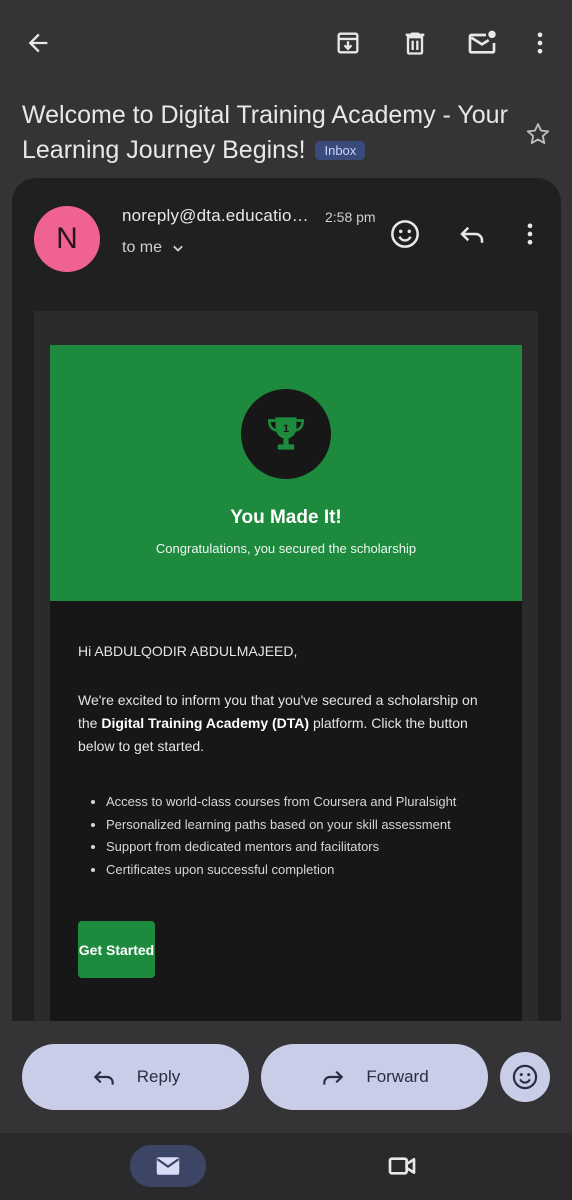 The width and height of the screenshot is (572, 1200). Describe the element at coordinates (333, 1077) in the screenshot. I see `forward-icon` at that location.